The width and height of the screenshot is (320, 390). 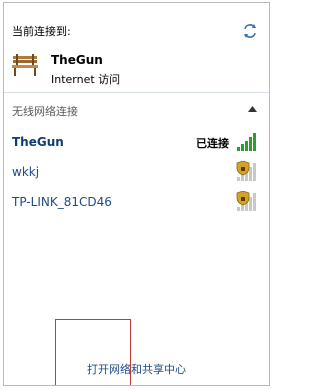 I want to click on network-row-tp-link: TP-LINK_81CD46, so click(x=136, y=203).